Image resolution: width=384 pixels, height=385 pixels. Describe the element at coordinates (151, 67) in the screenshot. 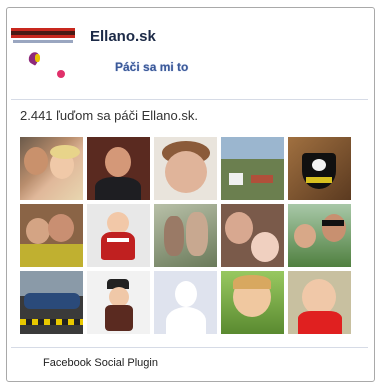

I see `like-button: Páči sa mi to` at that location.